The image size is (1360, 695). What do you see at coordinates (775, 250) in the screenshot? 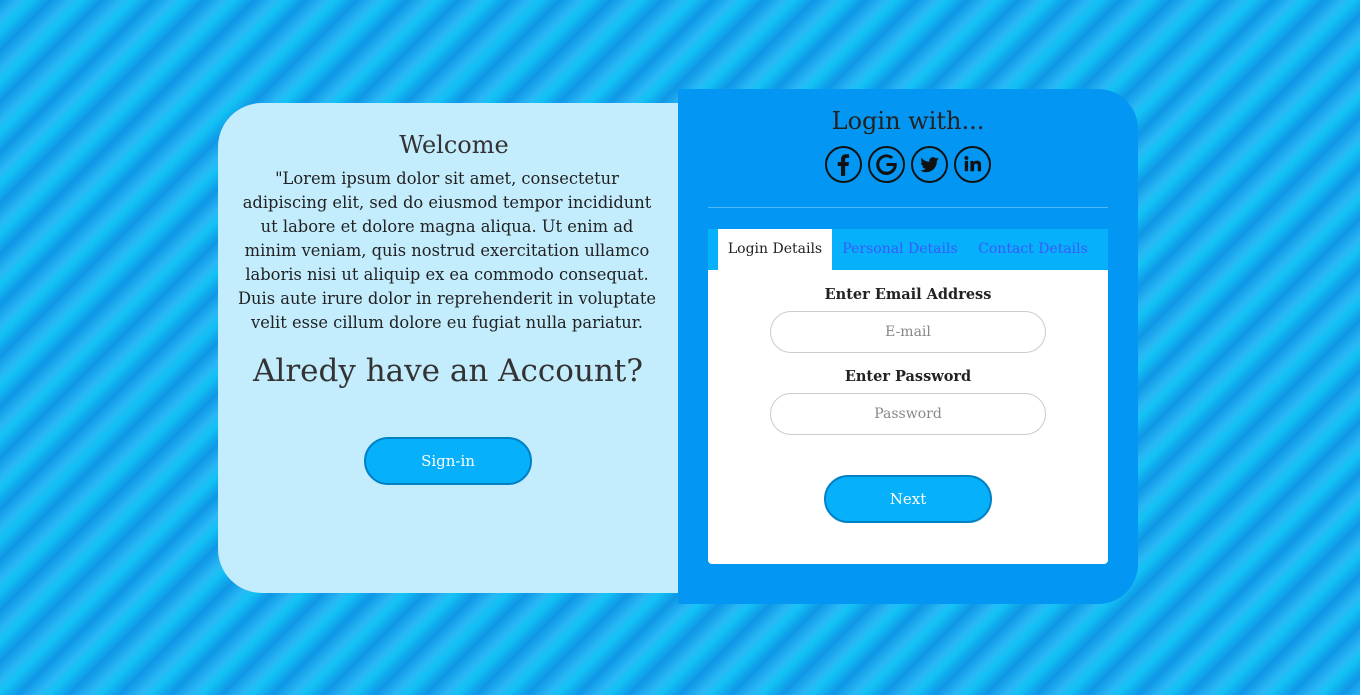
I see `tab-login-details: Login Details` at bounding box center [775, 250].